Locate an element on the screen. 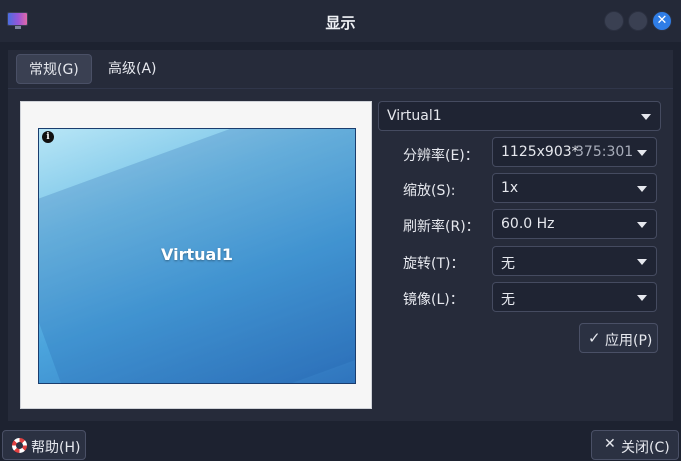 The height and width of the screenshot is (461, 681). rotation-select: 无 is located at coordinates (574, 261).